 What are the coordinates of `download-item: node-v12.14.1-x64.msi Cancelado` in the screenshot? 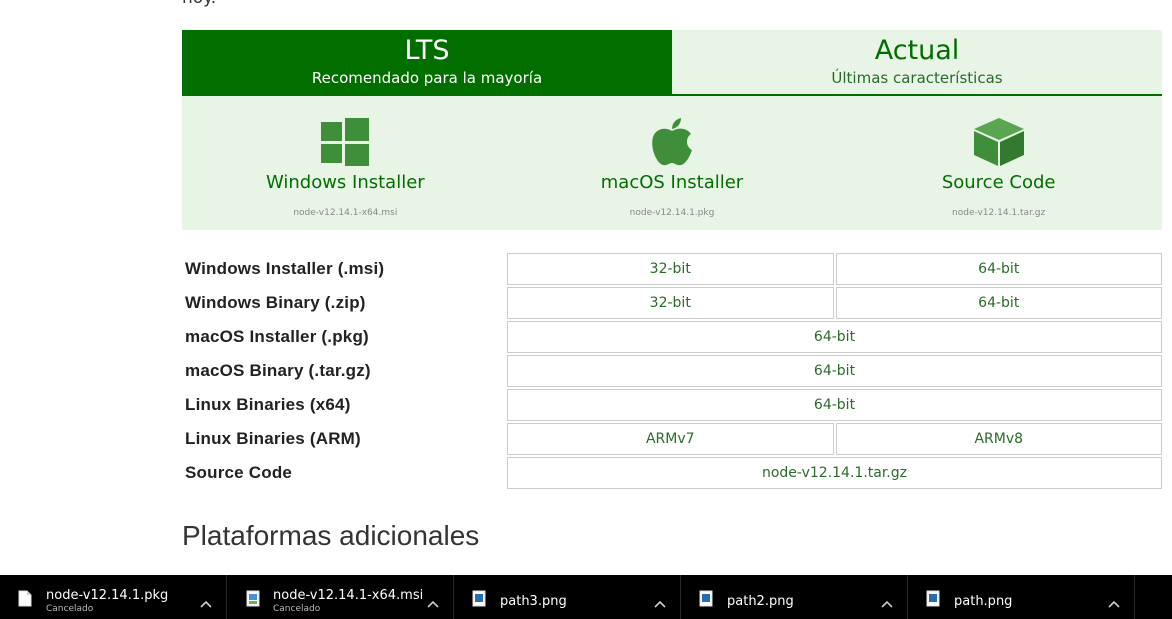 It's located at (340, 597).